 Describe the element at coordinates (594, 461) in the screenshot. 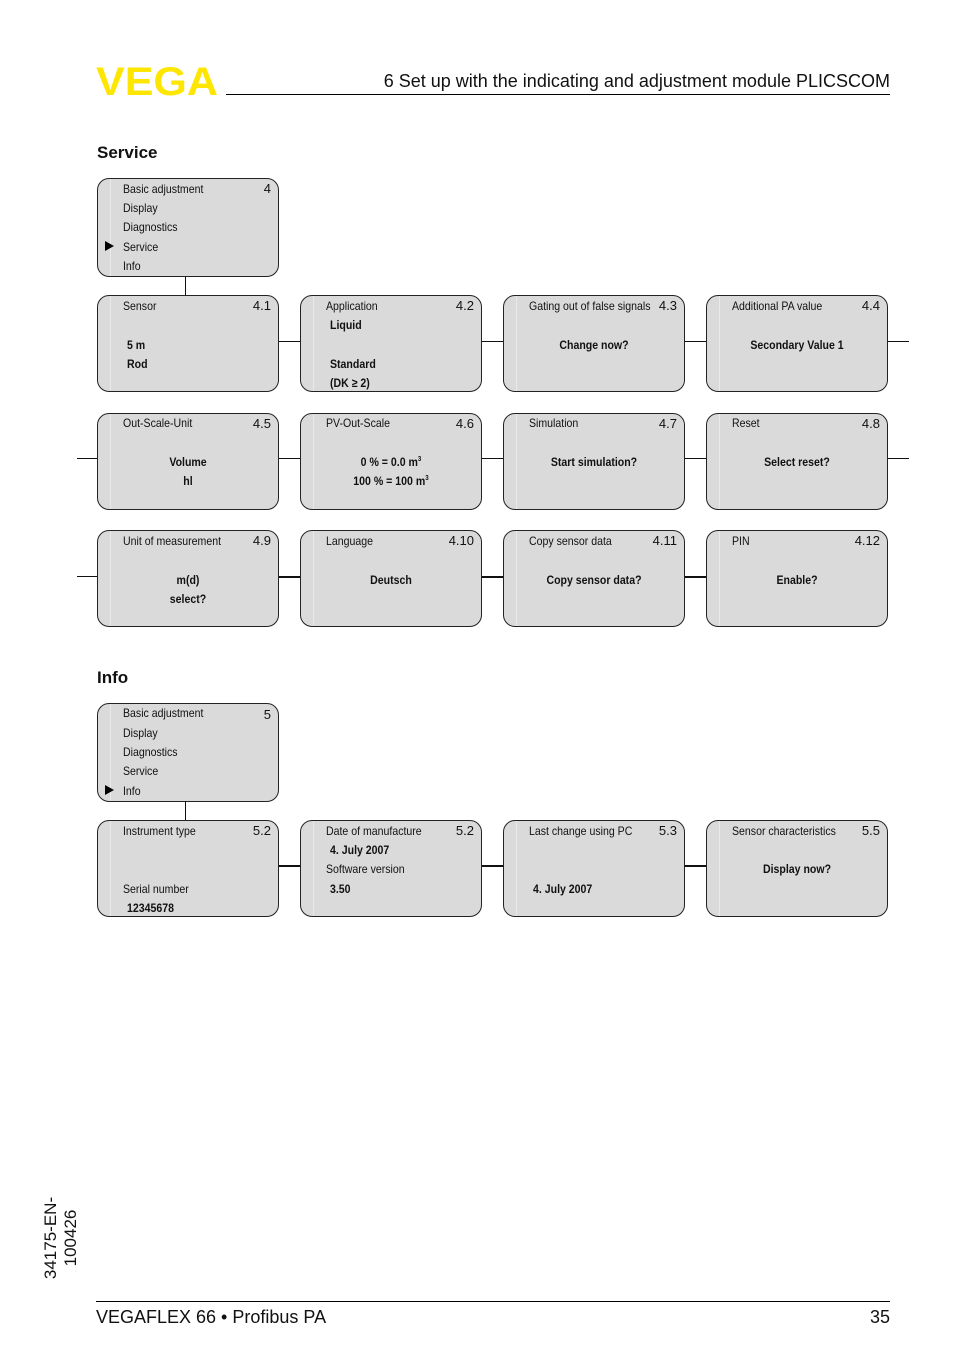

I see `menu-box-simulation: Simulation 4.7 Start simulation?` at that location.